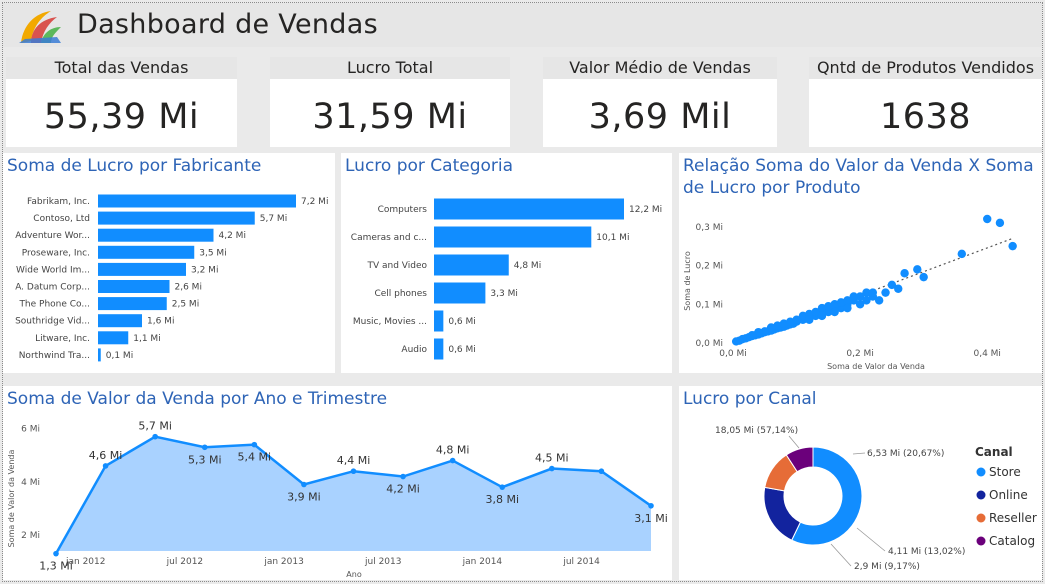 The image size is (1045, 584). I want to click on kpi-card-total-sales: Total das Vendas 55,39 Mi, so click(121, 102).